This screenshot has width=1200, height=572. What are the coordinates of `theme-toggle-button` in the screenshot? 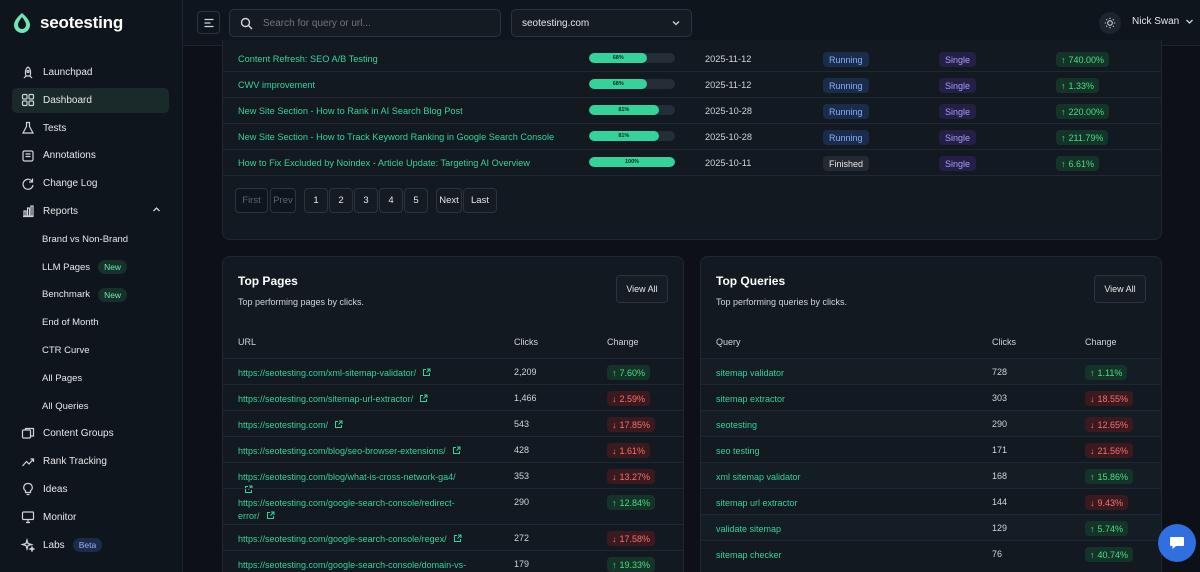 It's located at (1110, 23).